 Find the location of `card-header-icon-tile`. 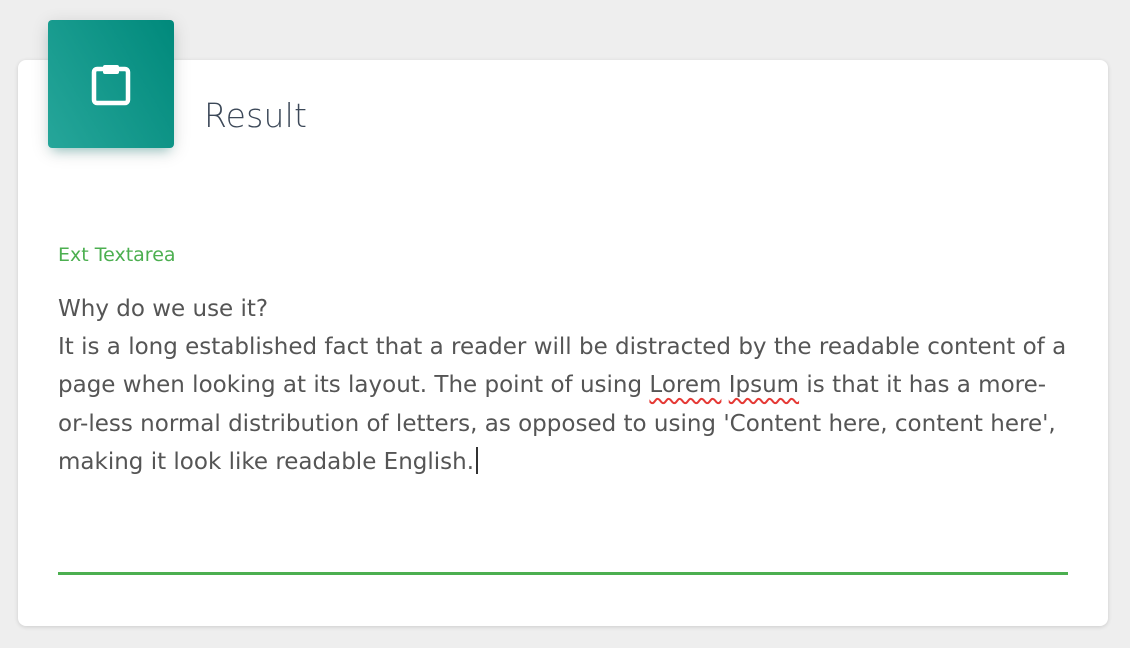

card-header-icon-tile is located at coordinates (111, 84).